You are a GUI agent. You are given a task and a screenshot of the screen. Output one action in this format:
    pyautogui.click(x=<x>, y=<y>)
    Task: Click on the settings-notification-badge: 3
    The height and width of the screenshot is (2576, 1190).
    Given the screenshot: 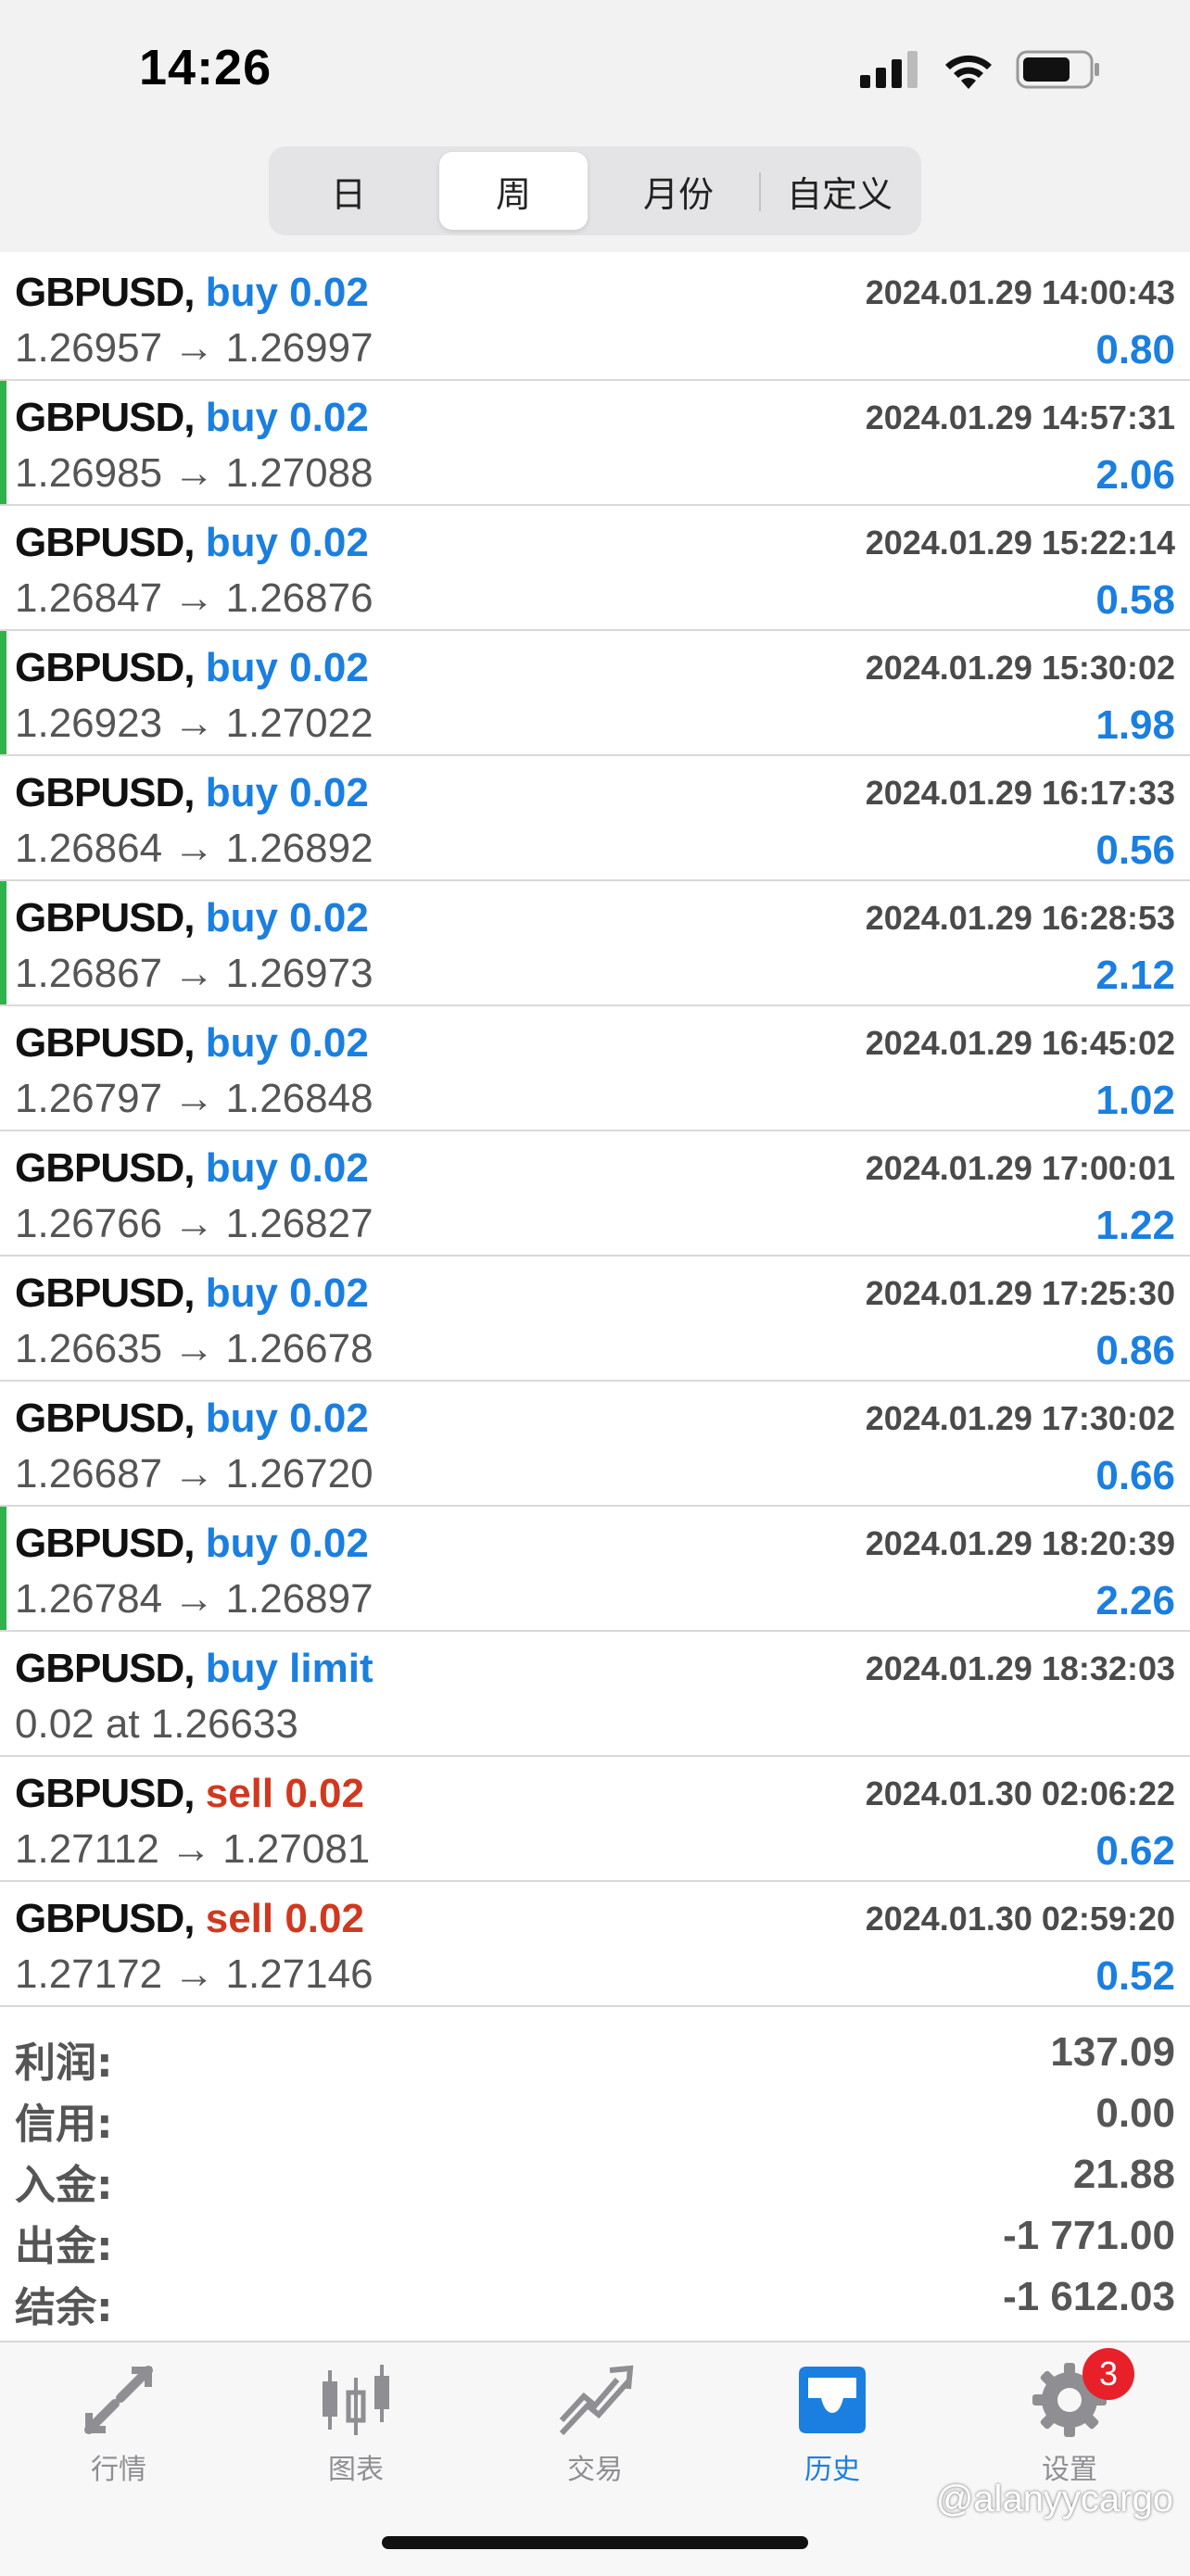 What is the action you would take?
    pyautogui.click(x=1108, y=2374)
    